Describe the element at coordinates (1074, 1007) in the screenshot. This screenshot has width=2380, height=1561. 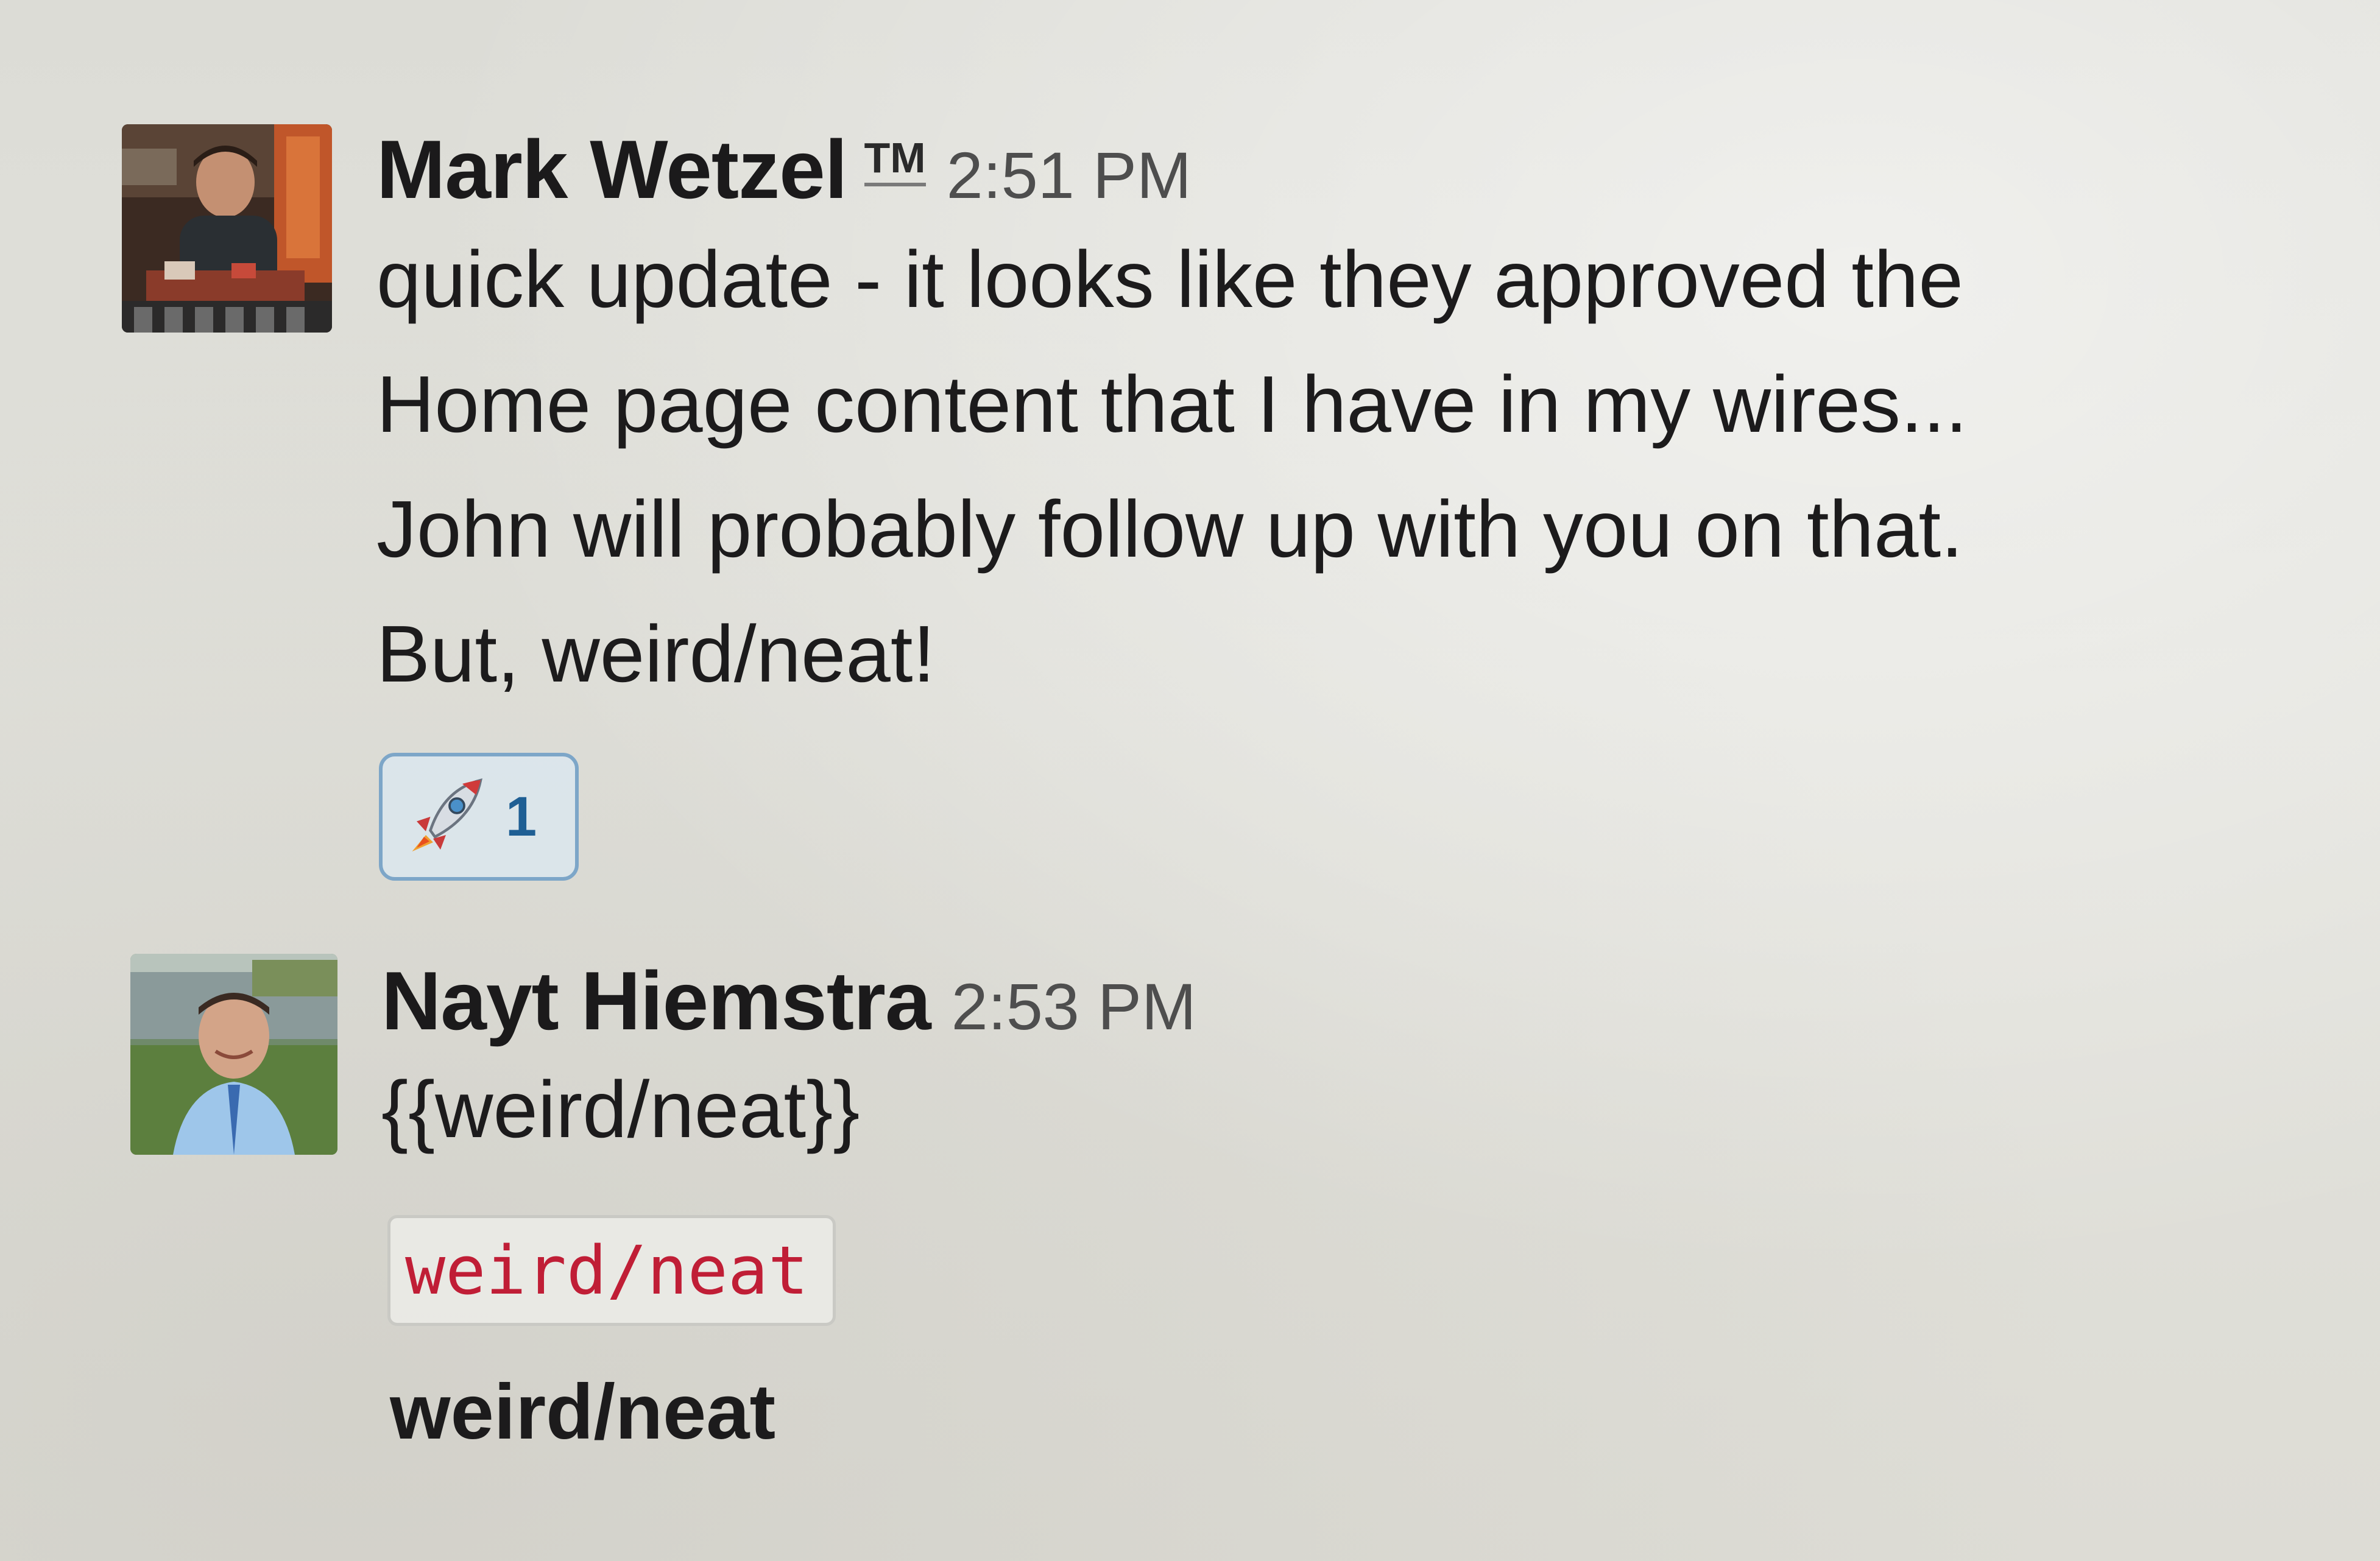
I see `timestamp: 2:53 PM` at that location.